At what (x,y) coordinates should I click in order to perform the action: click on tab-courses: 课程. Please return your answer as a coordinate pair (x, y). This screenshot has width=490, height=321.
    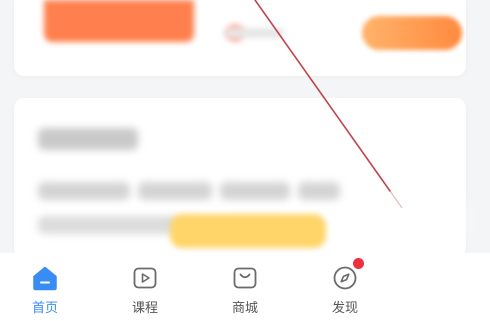
    Looking at the image, I should click on (145, 287).